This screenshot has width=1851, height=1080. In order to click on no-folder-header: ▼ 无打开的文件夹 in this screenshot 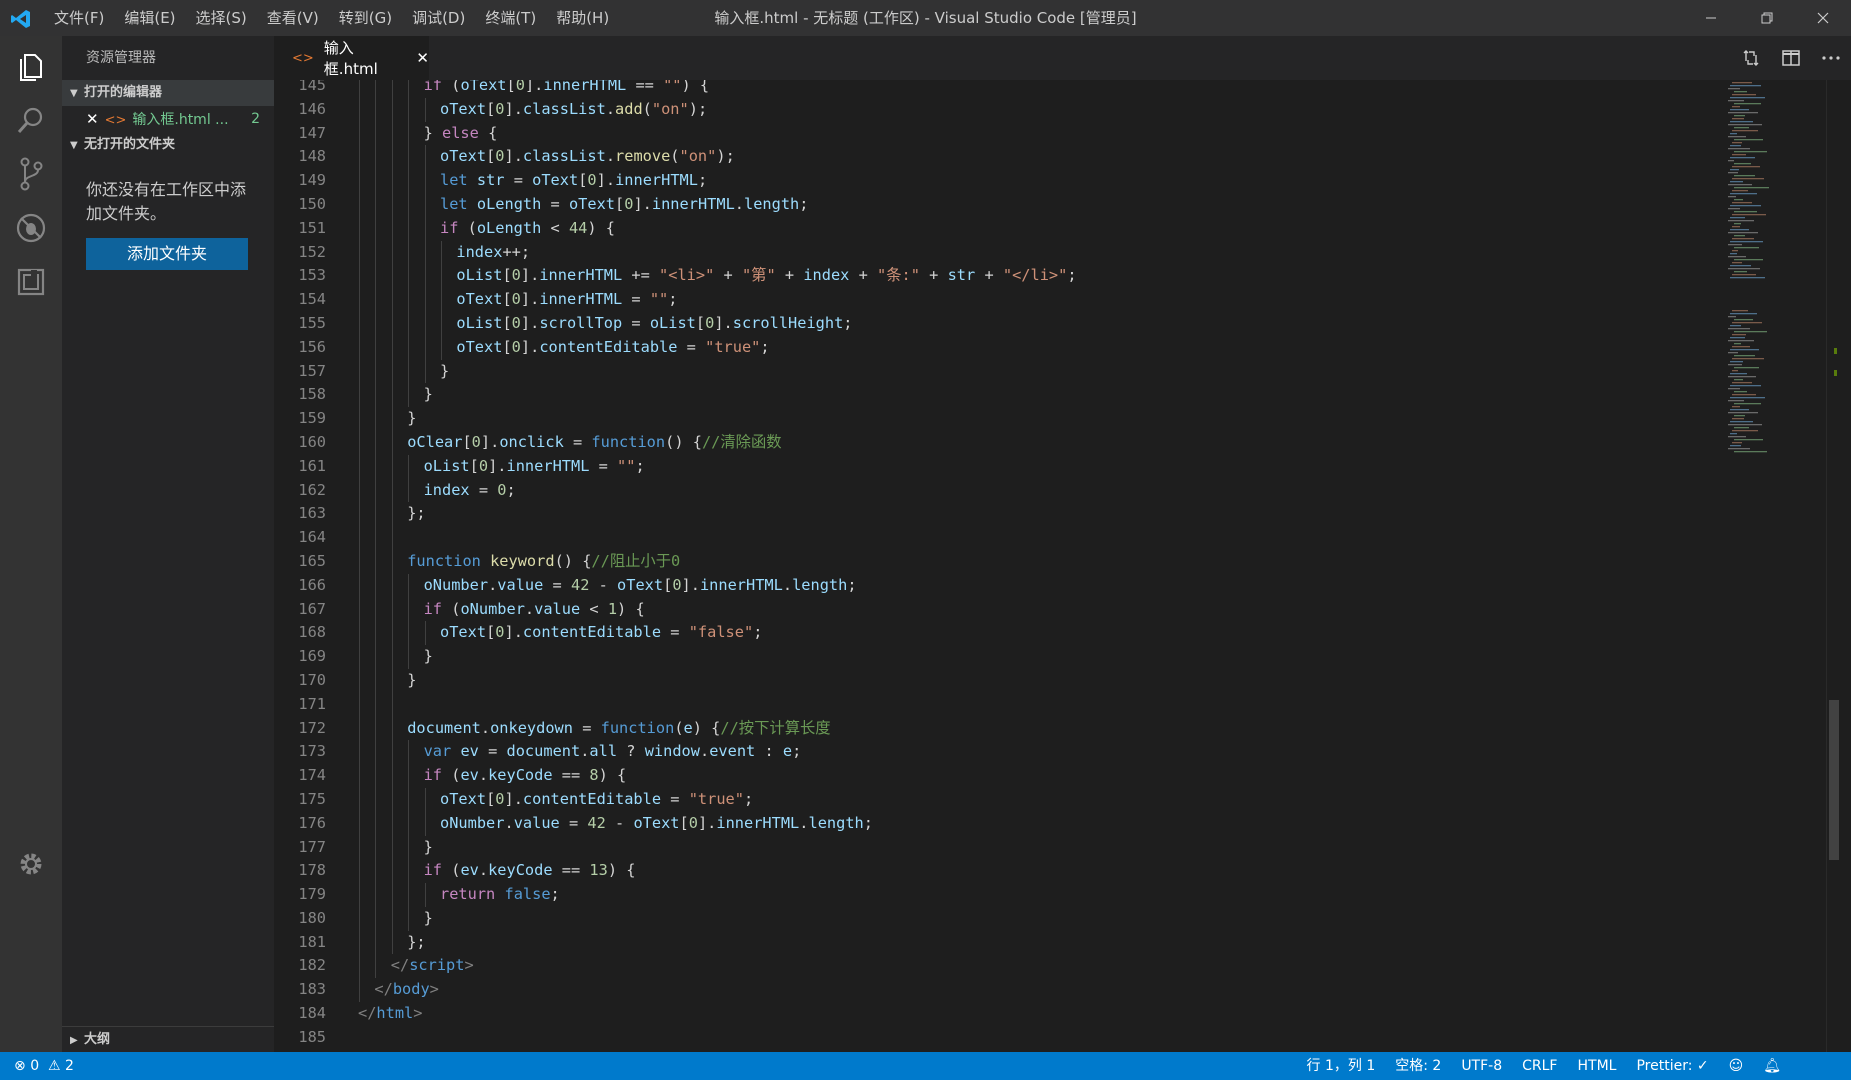, I will do `click(168, 145)`.